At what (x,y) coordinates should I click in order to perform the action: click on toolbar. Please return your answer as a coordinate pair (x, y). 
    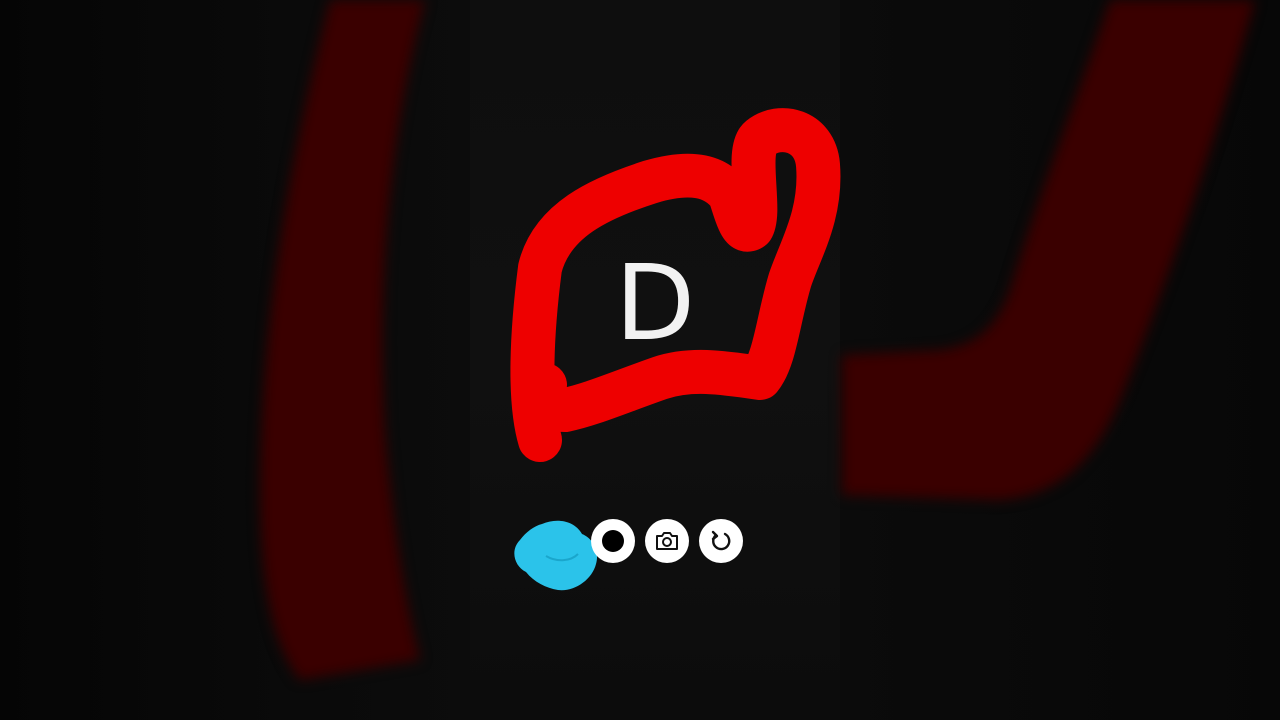
    Looking at the image, I should click on (632, 556).